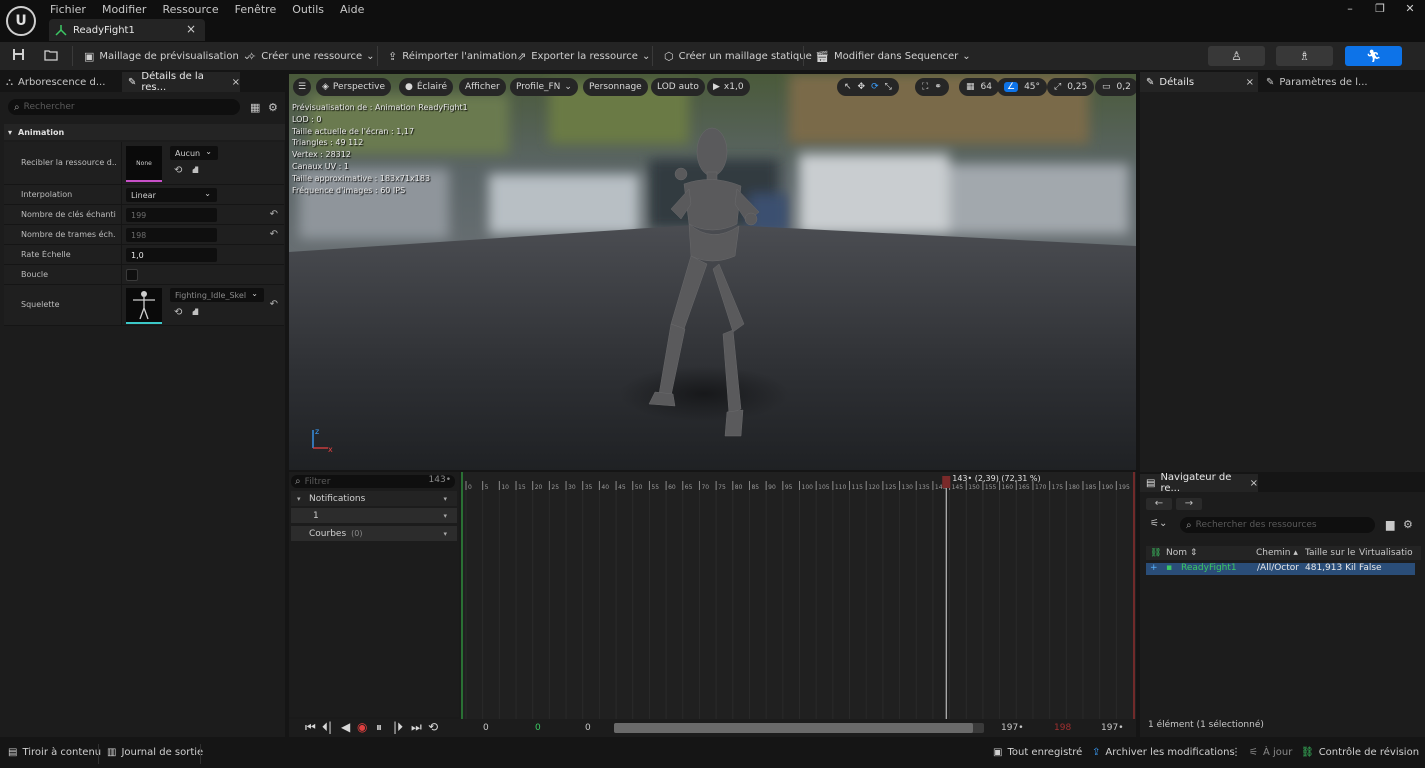 The image size is (1425, 768). What do you see at coordinates (538, 728) in the screenshot?
I see `play-range-start: 0` at bounding box center [538, 728].